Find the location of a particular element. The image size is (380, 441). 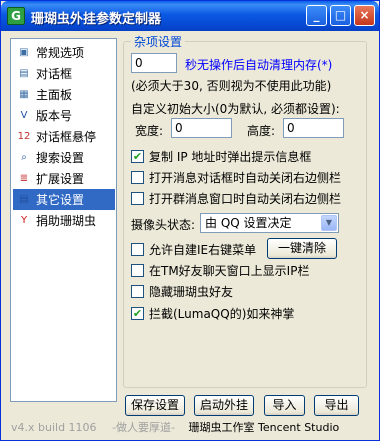

custom-size-label: 自定义初始大小(0为默认, 必须都设置): is located at coordinates (235, 109).